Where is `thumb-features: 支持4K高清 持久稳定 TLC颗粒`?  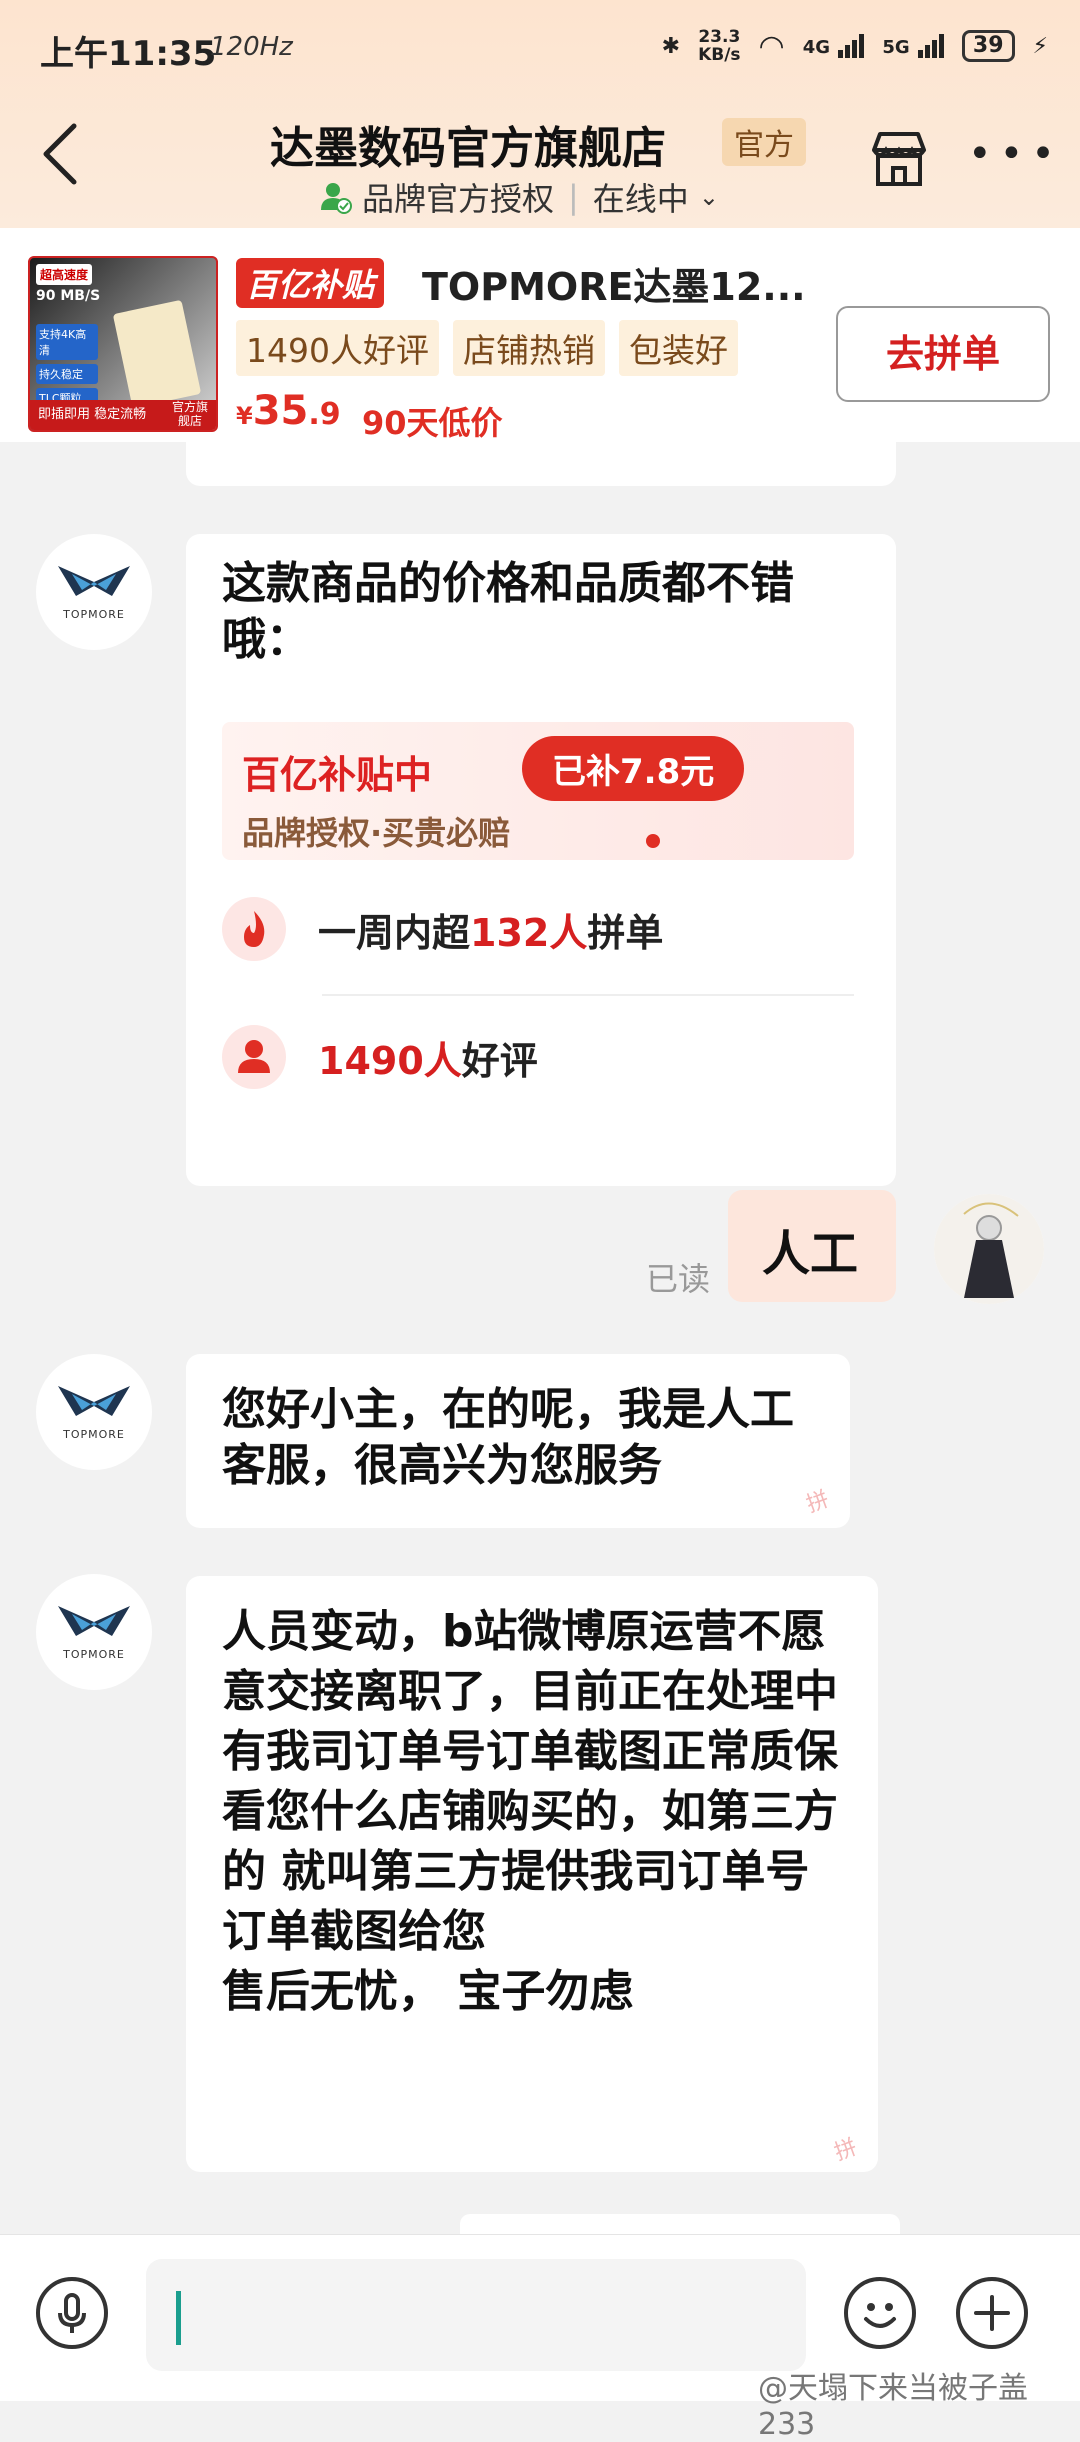 thumb-features: 支持4K高清 持久稳定 TLC颗粒 is located at coordinates (67, 368).